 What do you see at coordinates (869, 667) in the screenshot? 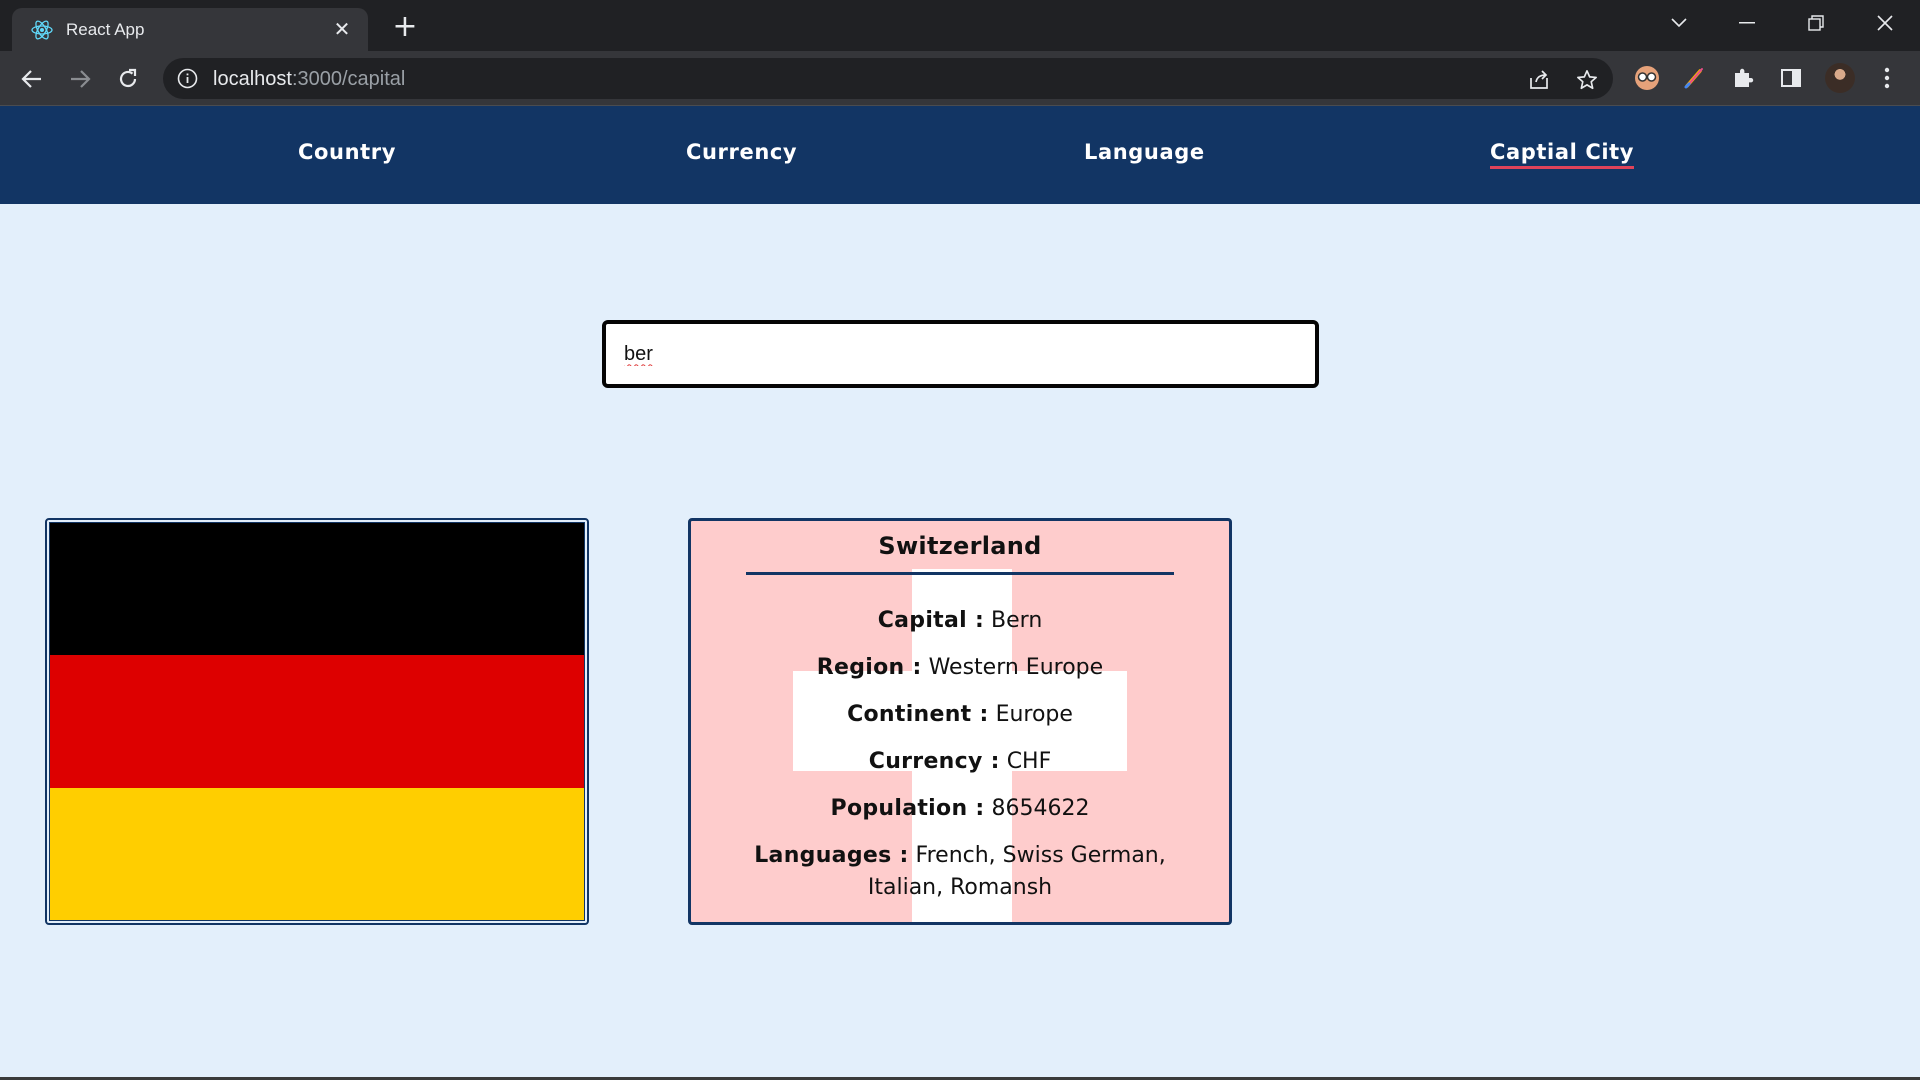
I see `field-label: Region :` at bounding box center [869, 667].